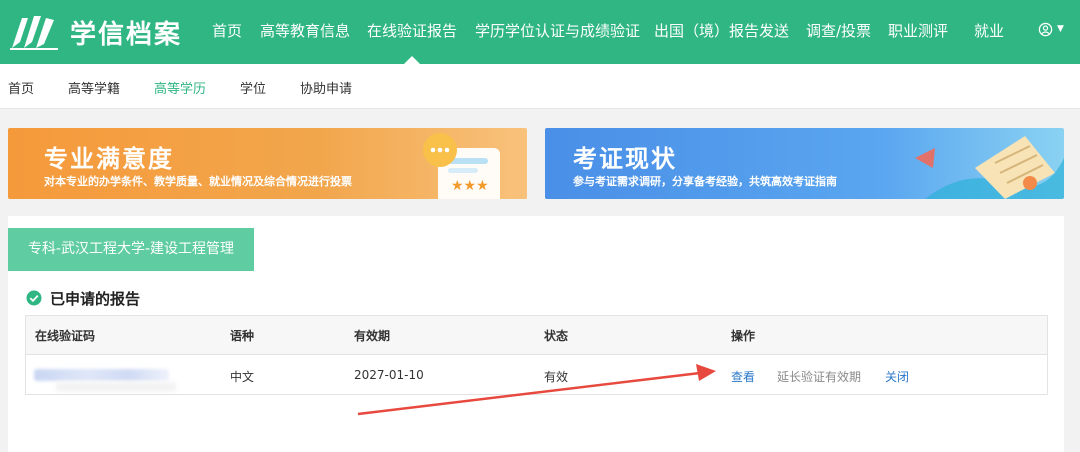  What do you see at coordinates (180, 87) in the screenshot?
I see `subnav-higher-degree-record: 高等学历` at bounding box center [180, 87].